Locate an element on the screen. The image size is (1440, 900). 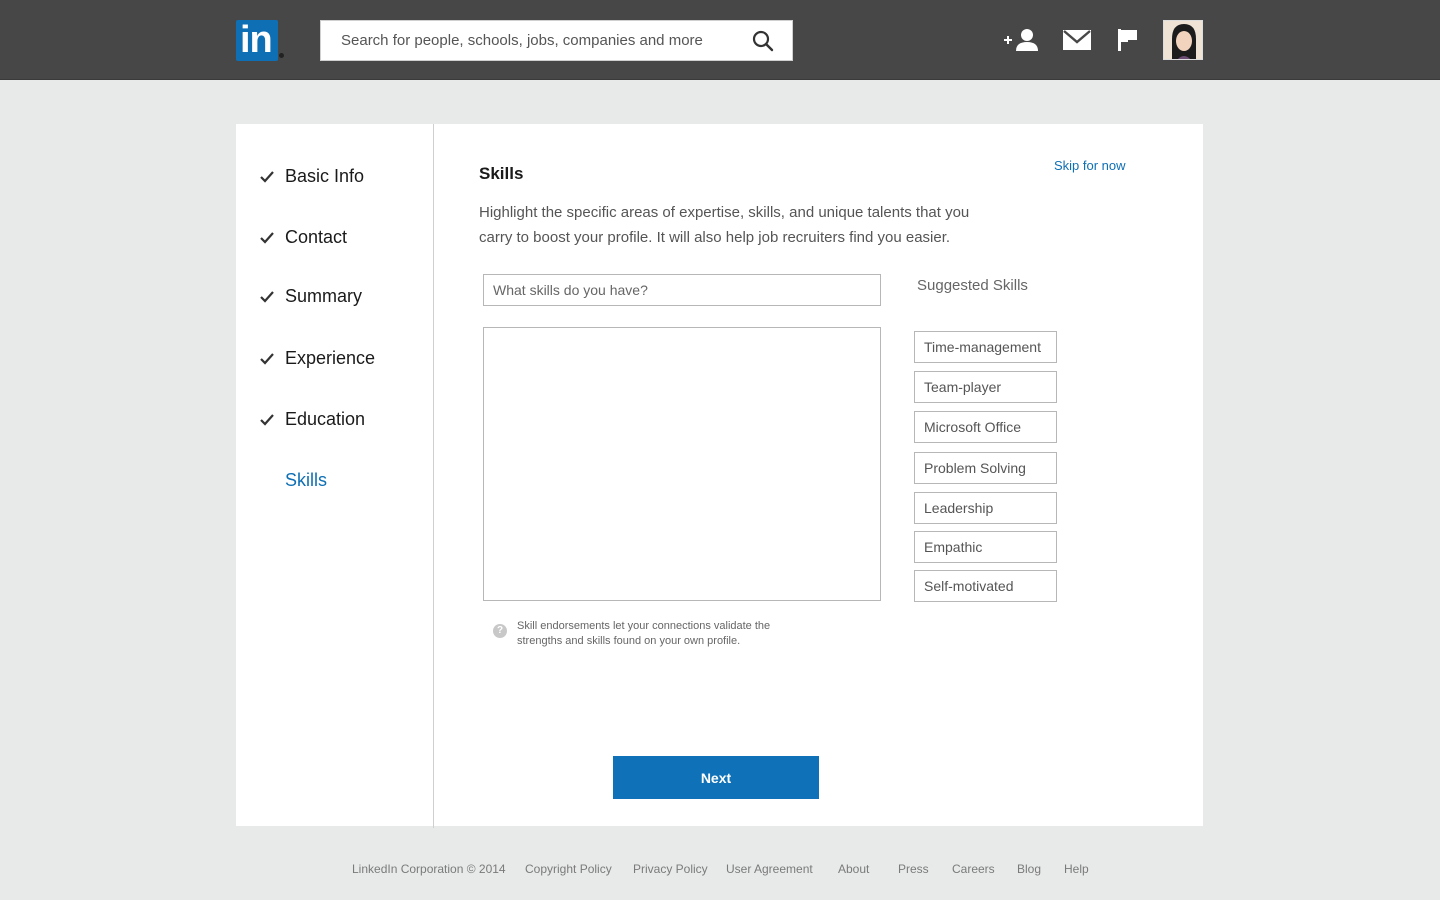
logo-text: in is located at coordinates (256, 40).